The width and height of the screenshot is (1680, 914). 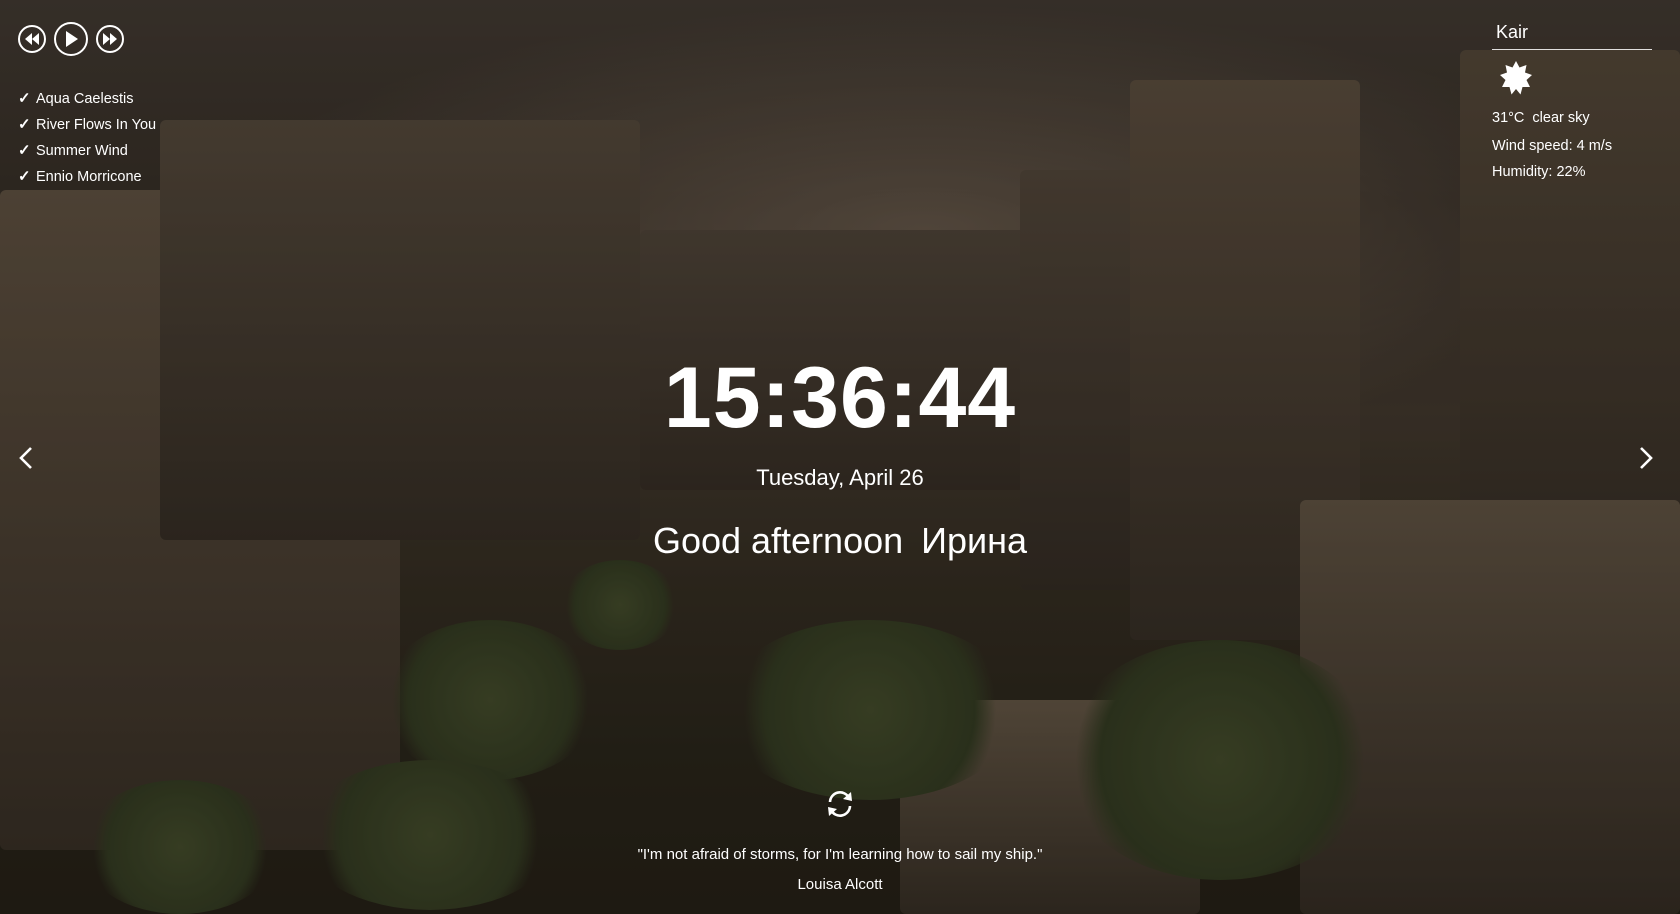 I want to click on next-track-button, so click(x=110, y=39).